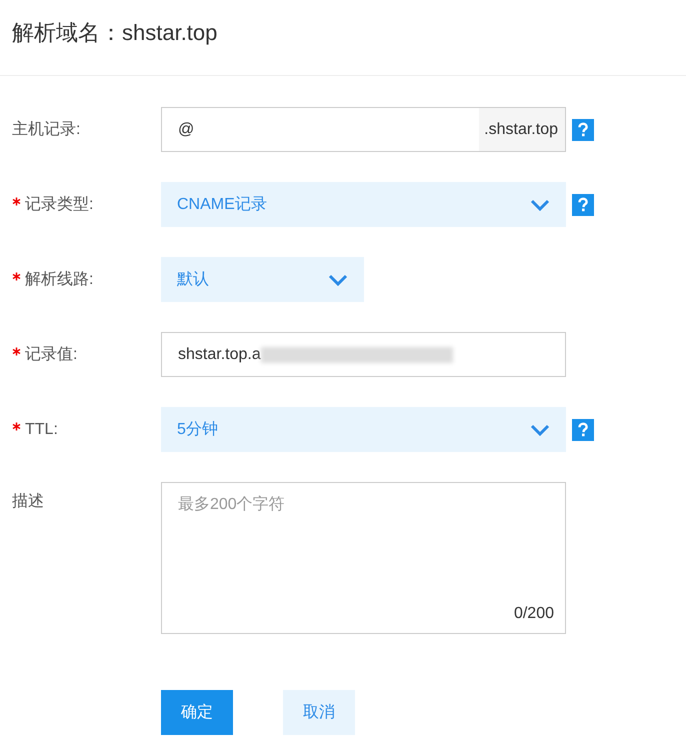 This screenshot has height=756, width=686. Describe the element at coordinates (522, 129) in the screenshot. I see `domain-suffix: .shstar.top` at that location.